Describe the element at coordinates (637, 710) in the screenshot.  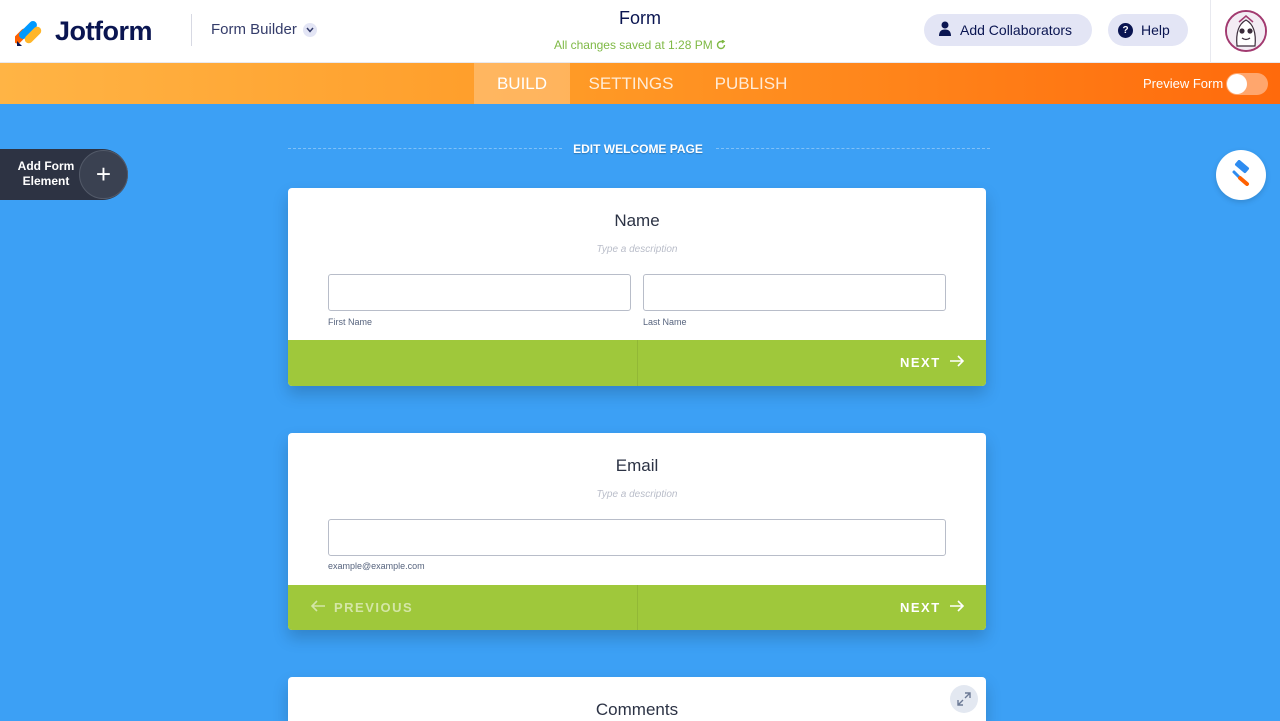
I see `comments-question-title: Comments` at that location.